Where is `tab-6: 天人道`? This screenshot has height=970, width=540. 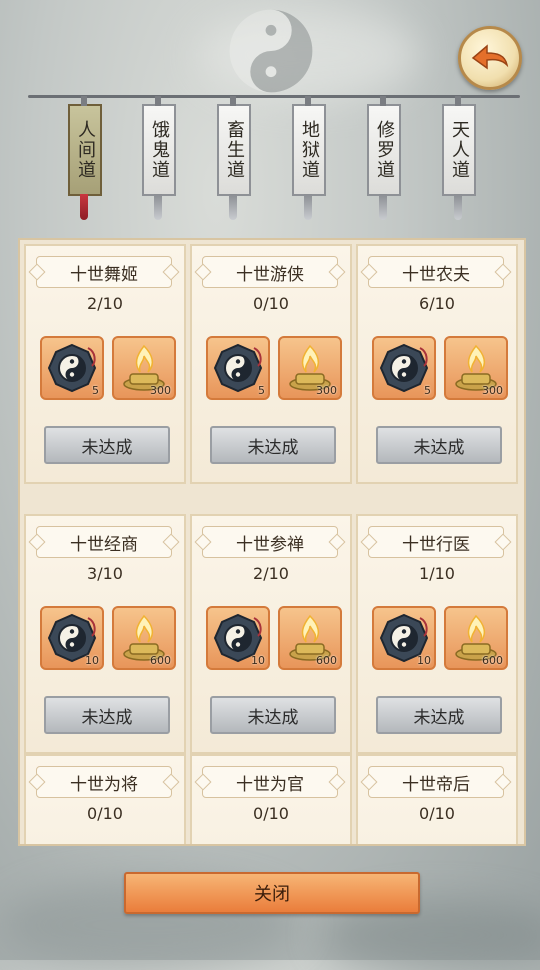
tab-6: 天人道 is located at coordinates (459, 158).